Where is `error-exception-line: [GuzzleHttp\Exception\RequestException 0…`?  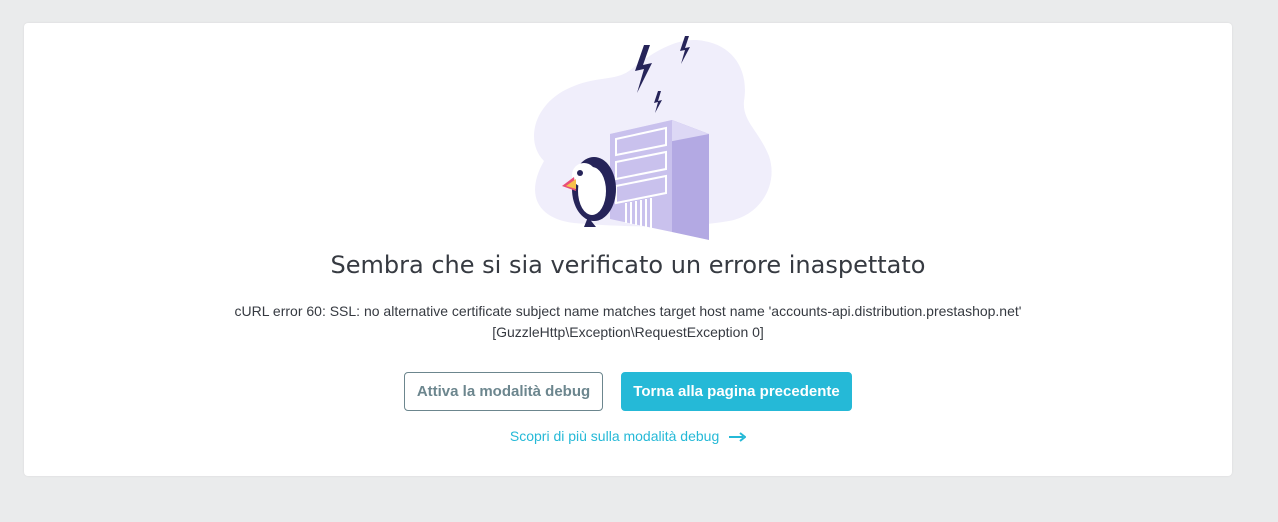 error-exception-line: [GuzzleHttp\Exception\RequestException 0… is located at coordinates (628, 332).